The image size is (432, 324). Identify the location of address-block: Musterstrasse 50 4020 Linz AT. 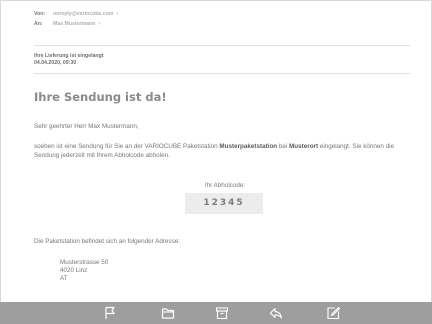
(84, 271).